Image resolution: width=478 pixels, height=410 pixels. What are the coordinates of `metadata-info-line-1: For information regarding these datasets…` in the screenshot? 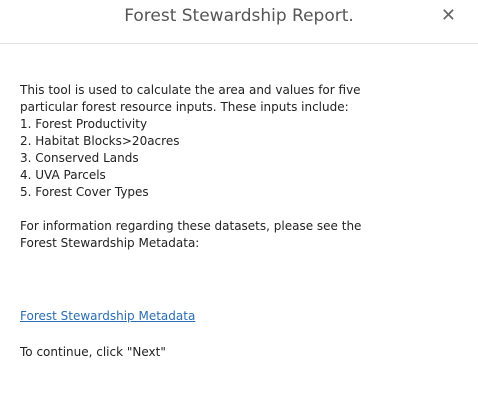 It's located at (191, 226).